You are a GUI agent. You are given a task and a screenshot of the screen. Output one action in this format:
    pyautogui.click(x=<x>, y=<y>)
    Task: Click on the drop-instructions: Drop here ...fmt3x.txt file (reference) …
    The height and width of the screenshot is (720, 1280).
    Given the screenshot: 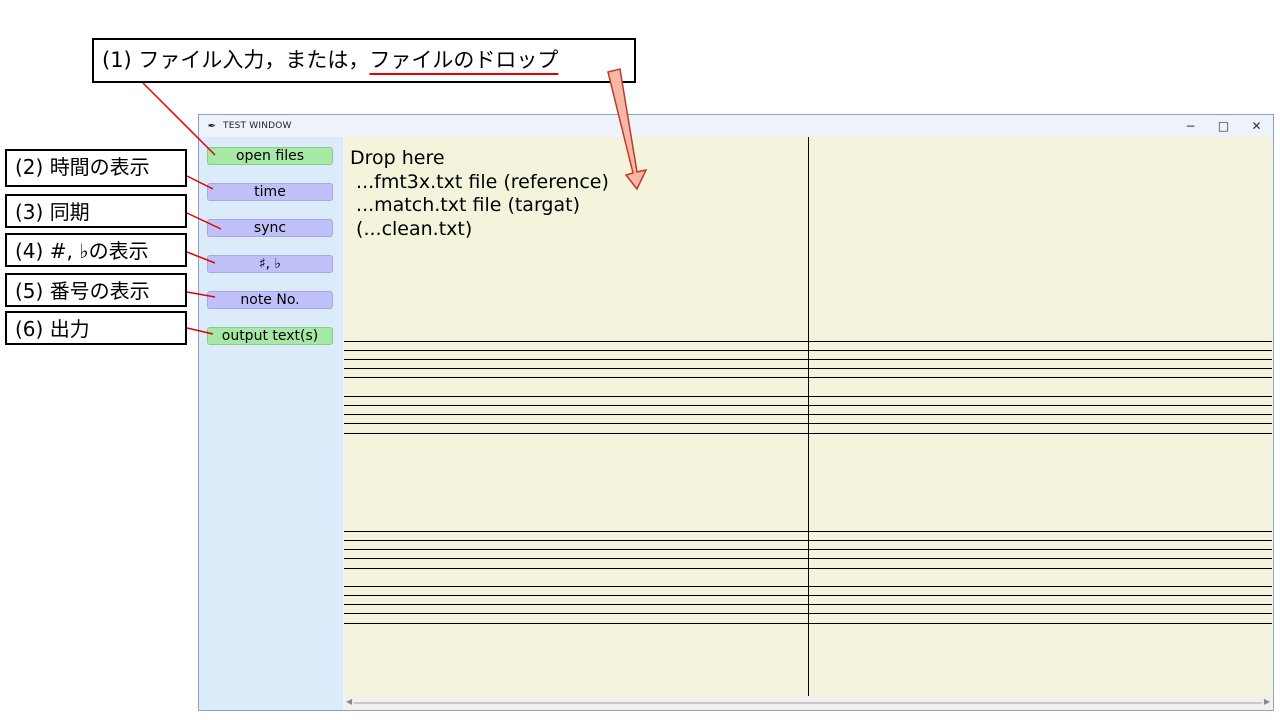 What is the action you would take?
    pyautogui.click(x=479, y=194)
    